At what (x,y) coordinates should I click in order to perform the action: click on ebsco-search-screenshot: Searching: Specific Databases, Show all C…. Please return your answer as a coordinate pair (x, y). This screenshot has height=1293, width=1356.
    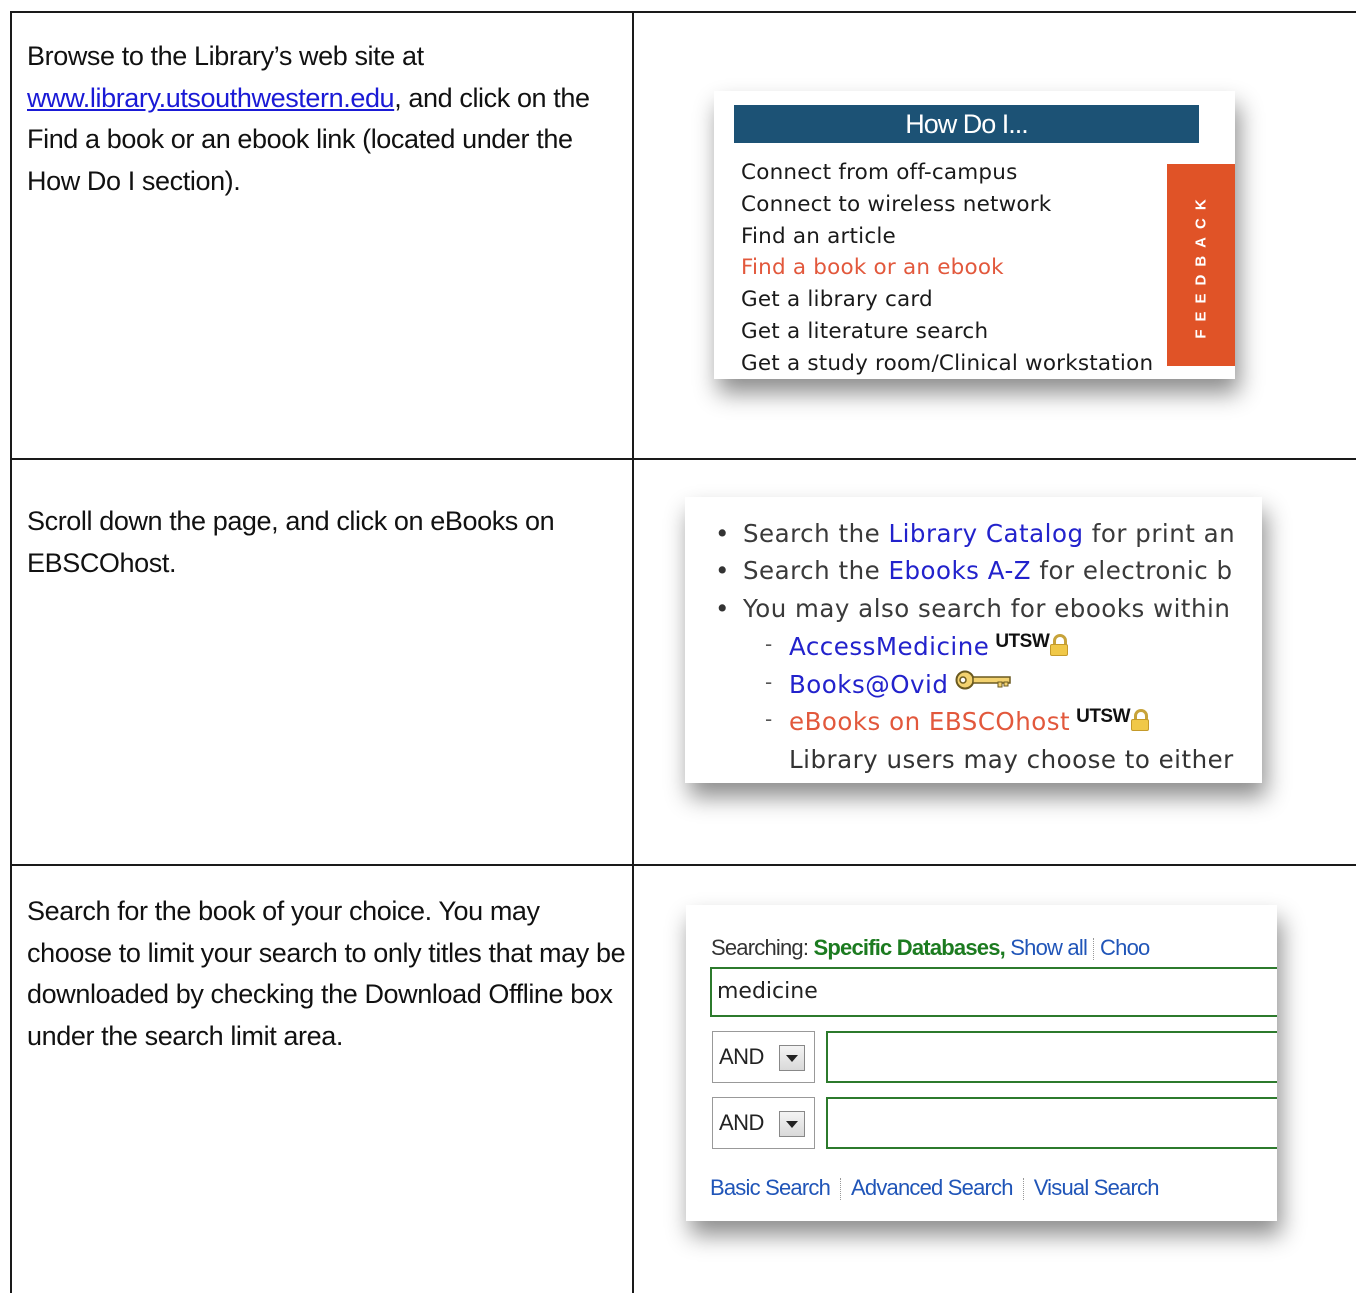
    Looking at the image, I should click on (981, 1063).